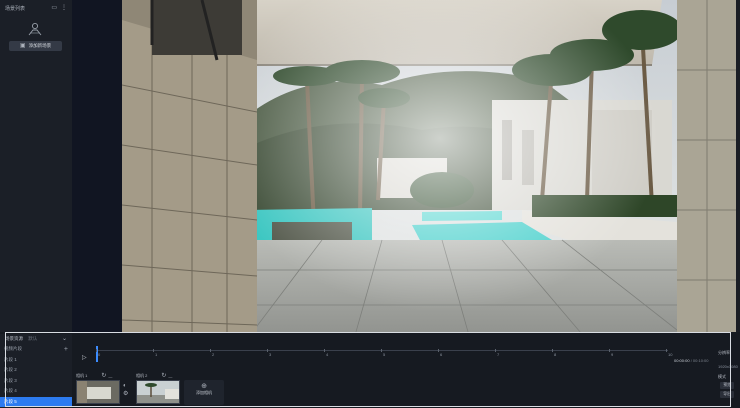 This screenshot has height=408, width=740. I want to click on resource-panel-title: 场景资源, so click(14, 338).